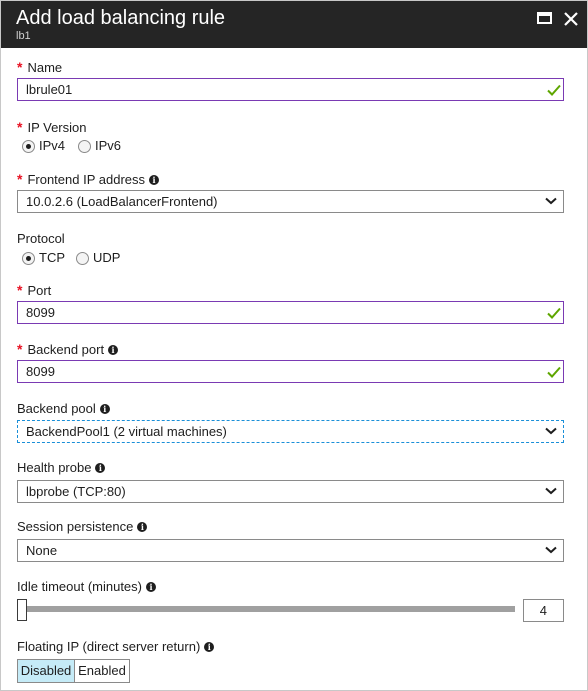 The image size is (588, 691). I want to click on health-probe-label: Health probe i, so click(61, 468).